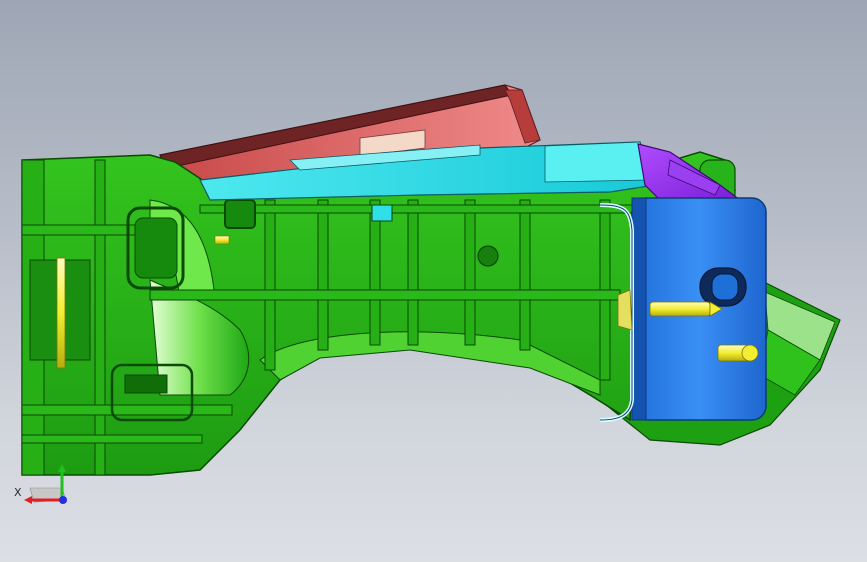  I want to click on pin-nut, so click(625, 310).